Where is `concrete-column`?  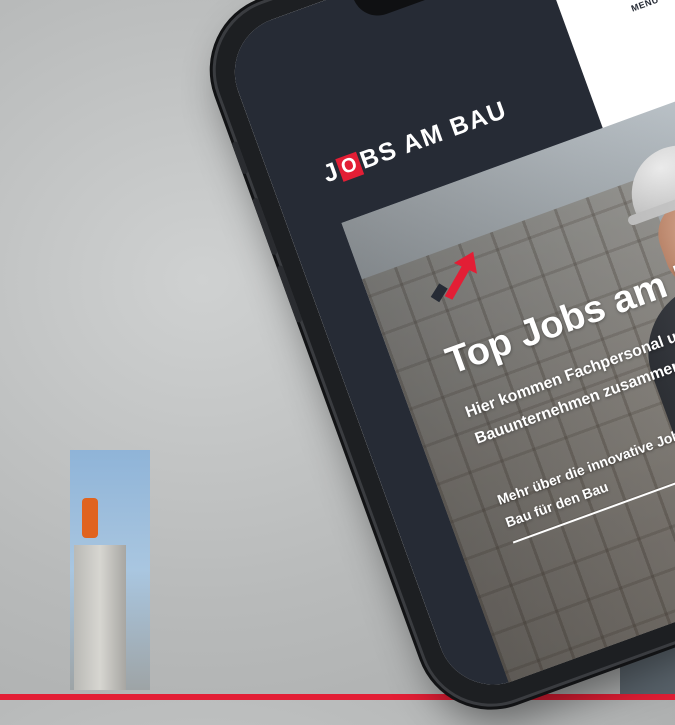
concrete-column is located at coordinates (100, 617).